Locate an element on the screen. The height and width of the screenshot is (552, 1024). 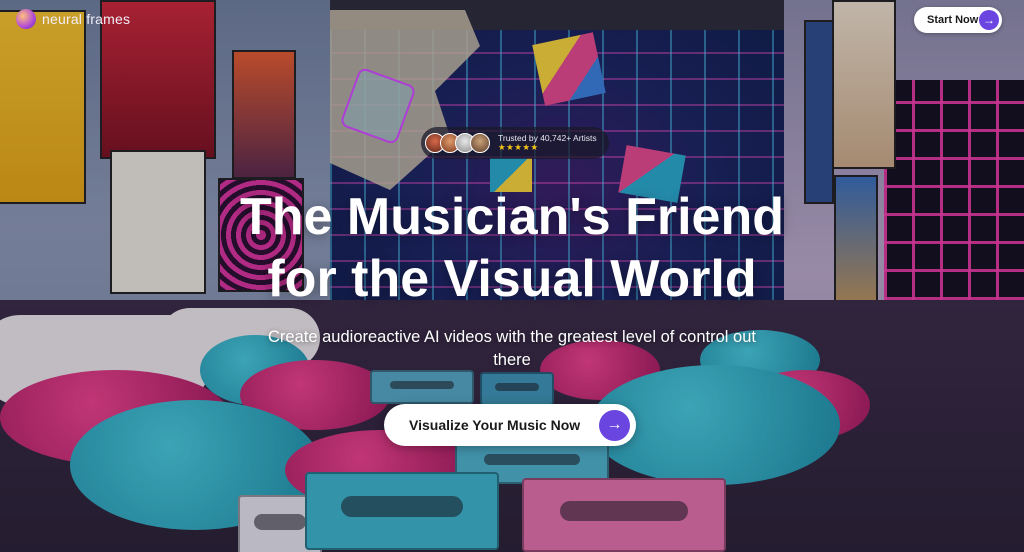
start-now-button: Start Now → is located at coordinates (958, 20).